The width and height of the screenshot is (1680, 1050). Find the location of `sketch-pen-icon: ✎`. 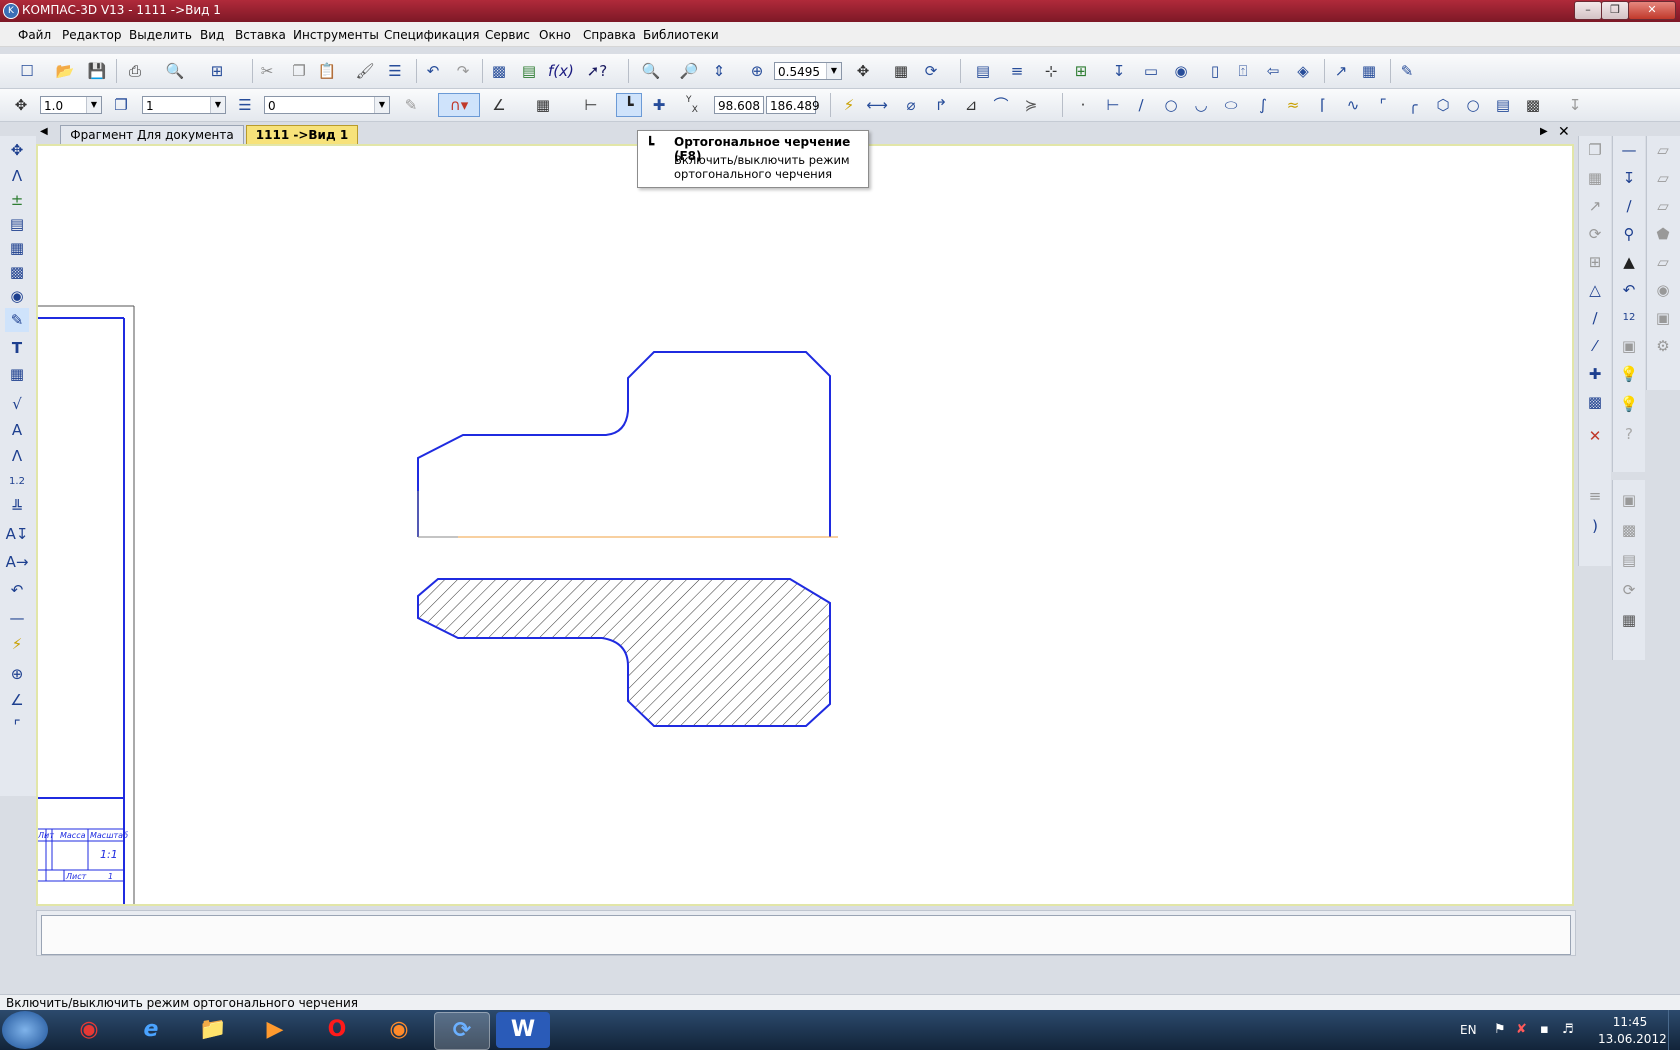

sketch-pen-icon: ✎ is located at coordinates (1407, 71).